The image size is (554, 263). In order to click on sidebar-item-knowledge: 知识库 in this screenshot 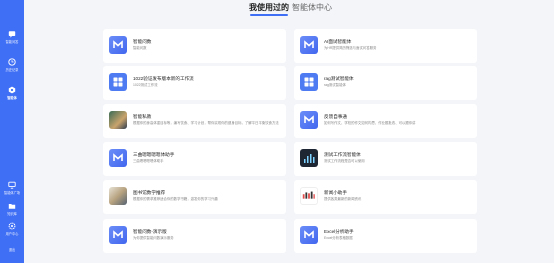, I will do `click(12, 213)`.